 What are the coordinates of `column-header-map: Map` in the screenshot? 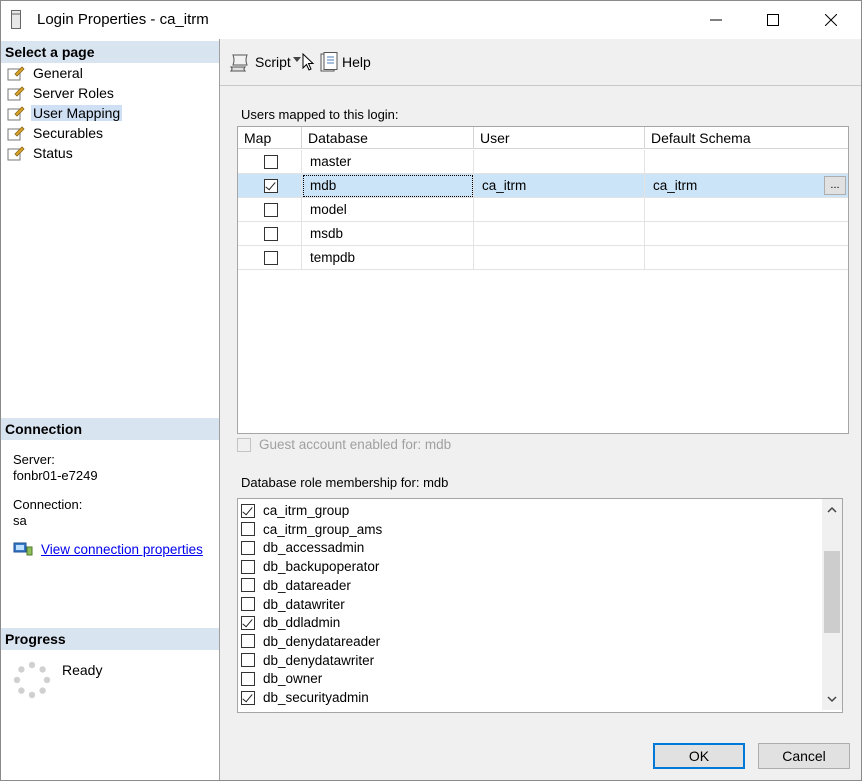 It's located at (270, 138).